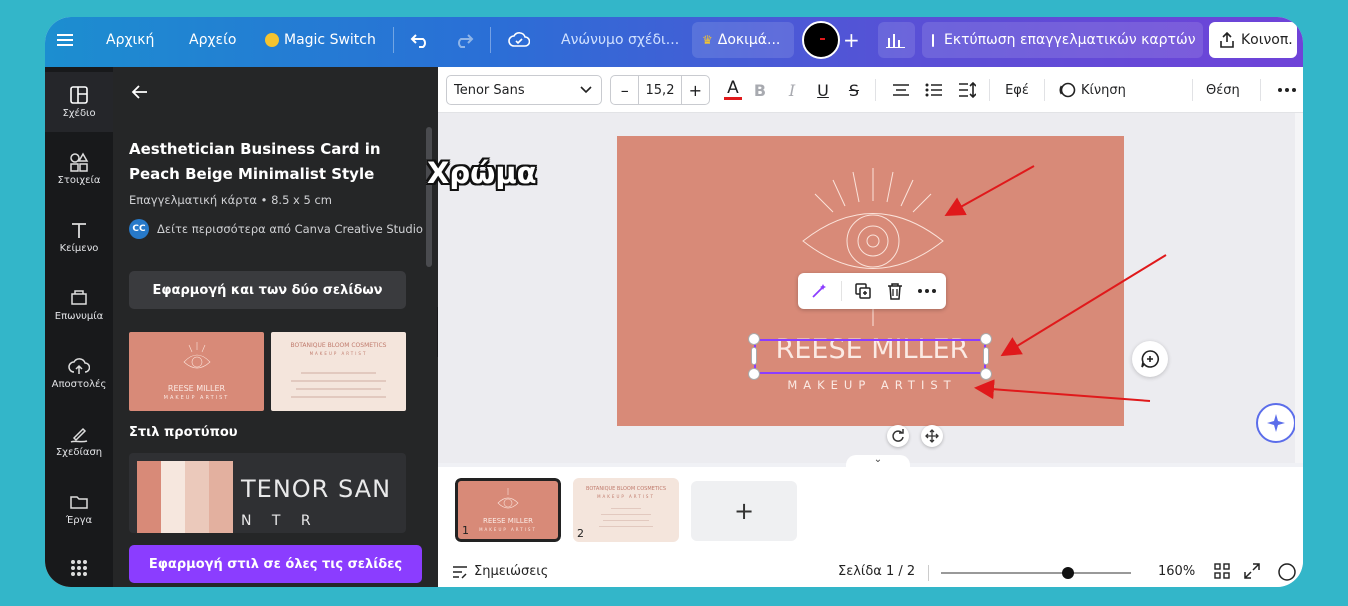  What do you see at coordinates (1017, 90) in the screenshot?
I see `effects-button: Εφέ` at bounding box center [1017, 90].